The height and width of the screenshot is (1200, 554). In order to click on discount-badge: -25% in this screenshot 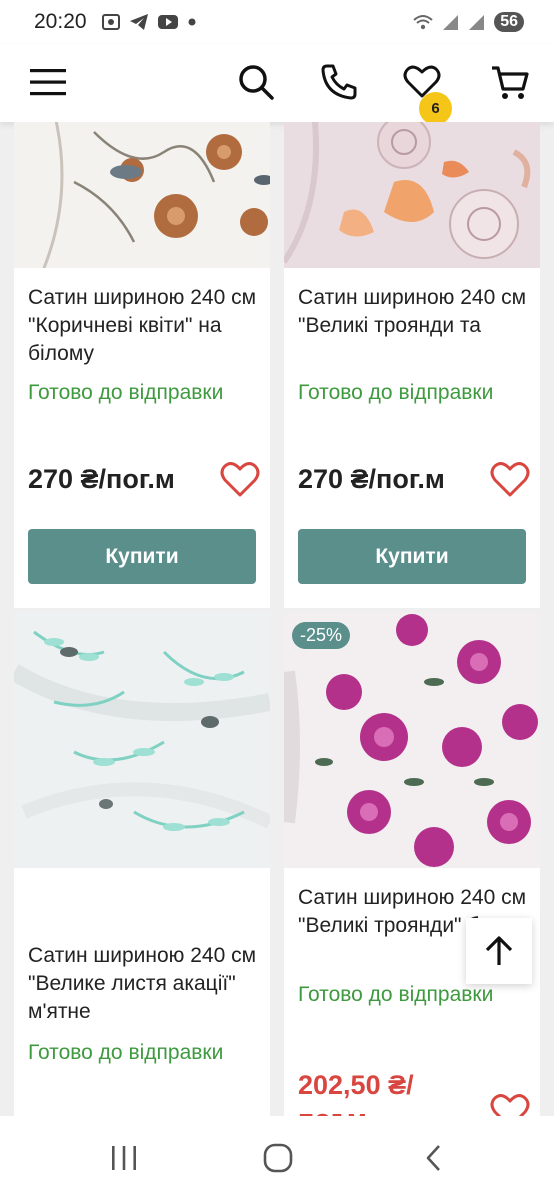, I will do `click(321, 635)`.